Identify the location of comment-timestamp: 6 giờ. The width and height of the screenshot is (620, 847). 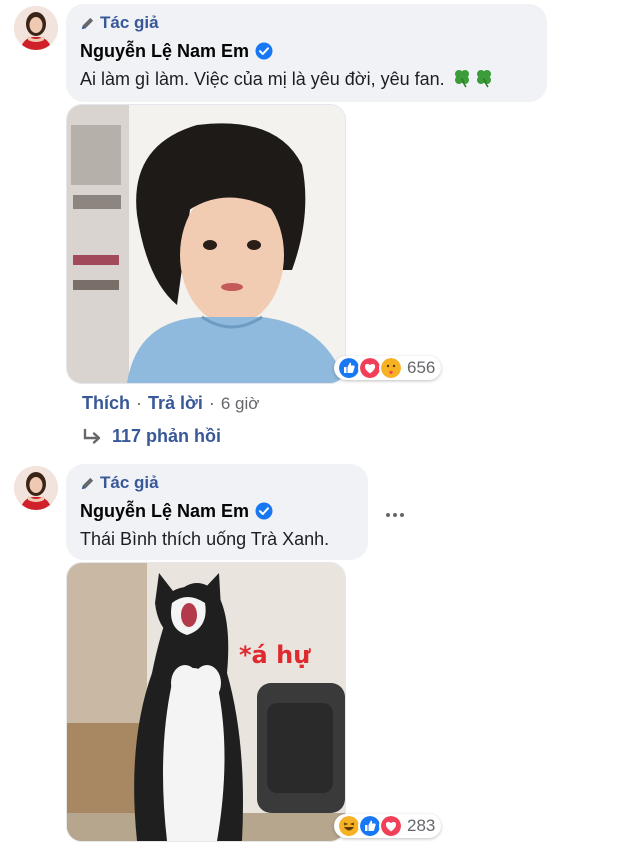
(240, 404).